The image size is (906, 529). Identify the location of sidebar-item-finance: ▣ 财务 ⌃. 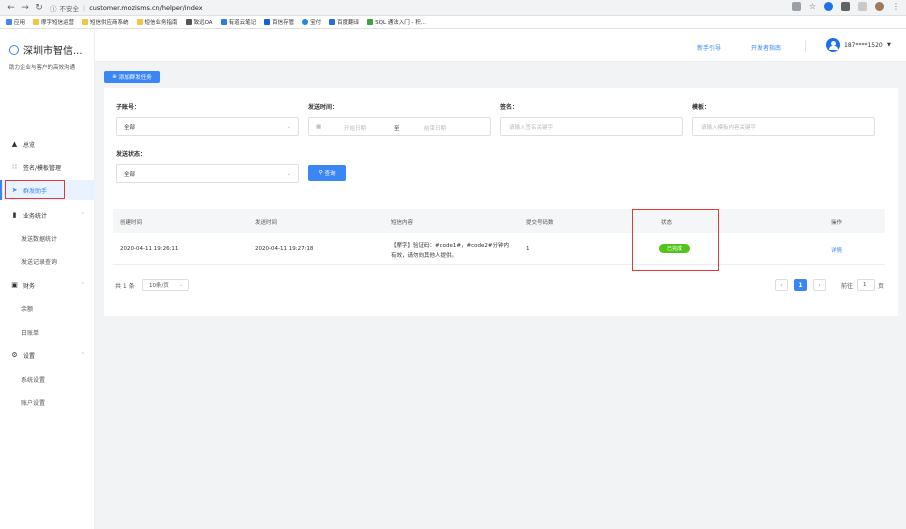
(47, 285).